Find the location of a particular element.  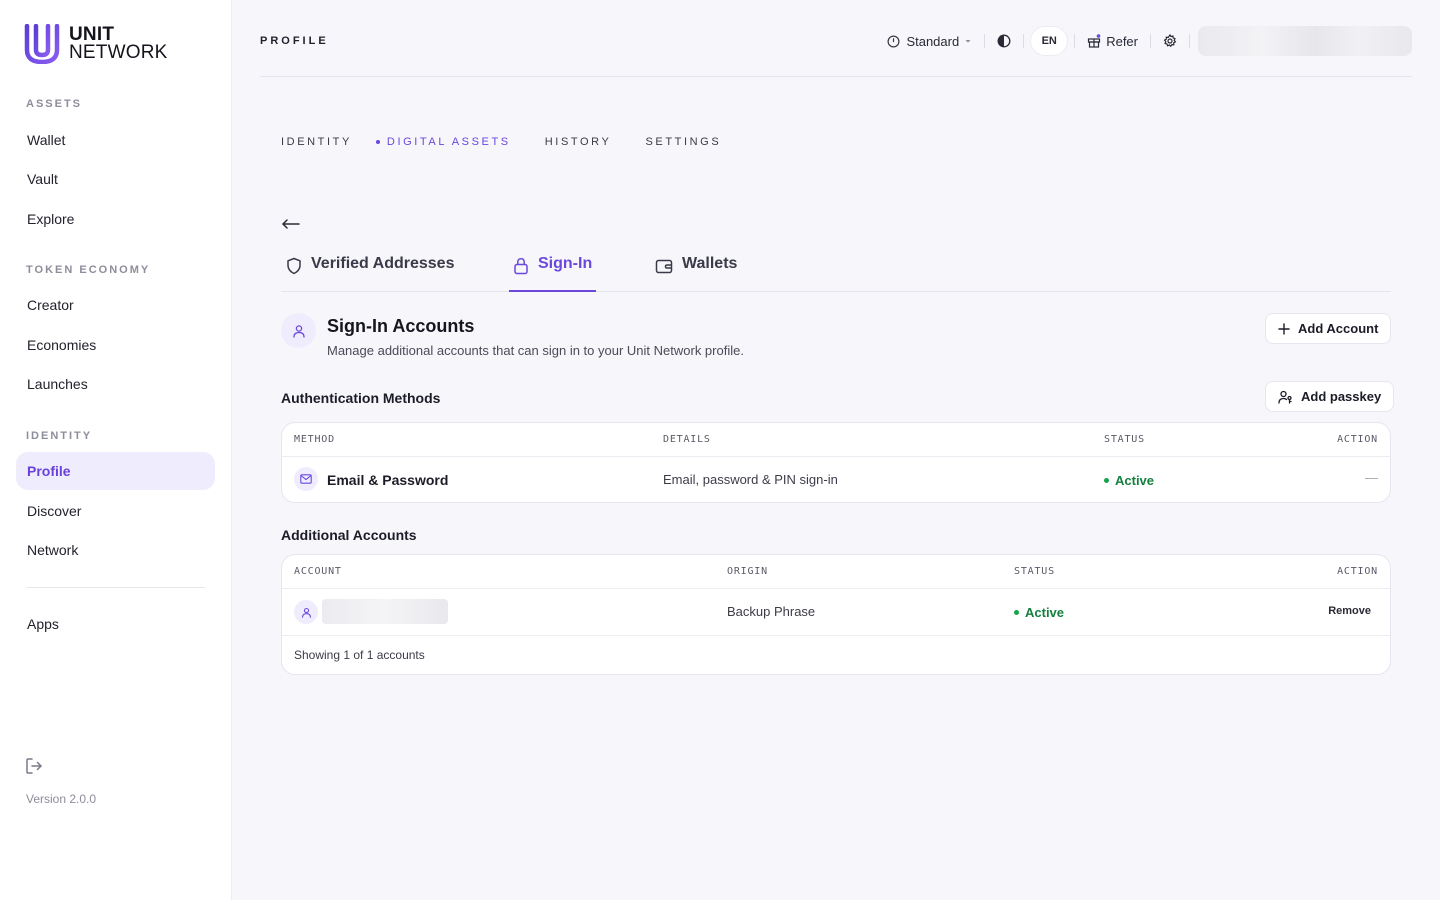

subtab-label: Sign-In is located at coordinates (565, 263).